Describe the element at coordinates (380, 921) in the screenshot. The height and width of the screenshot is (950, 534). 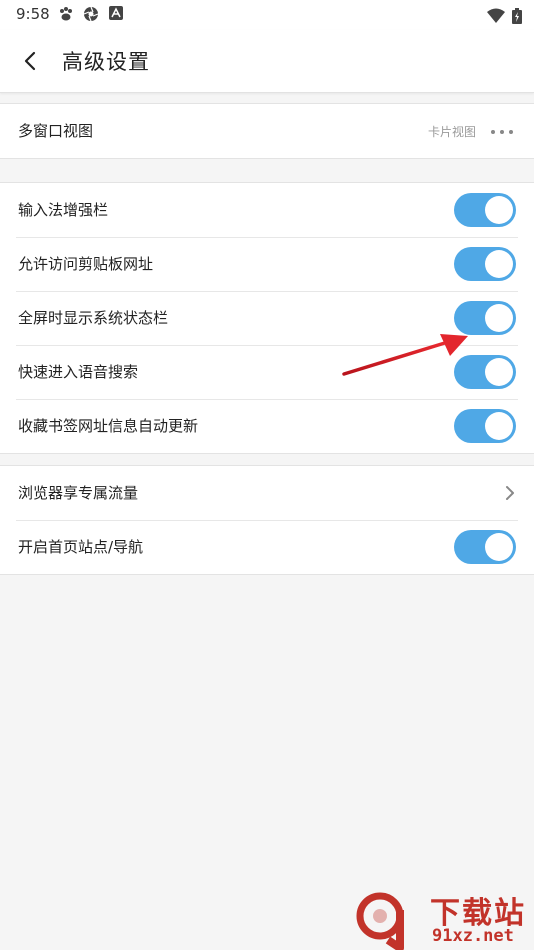
I see `watermark-logo-icon` at that location.